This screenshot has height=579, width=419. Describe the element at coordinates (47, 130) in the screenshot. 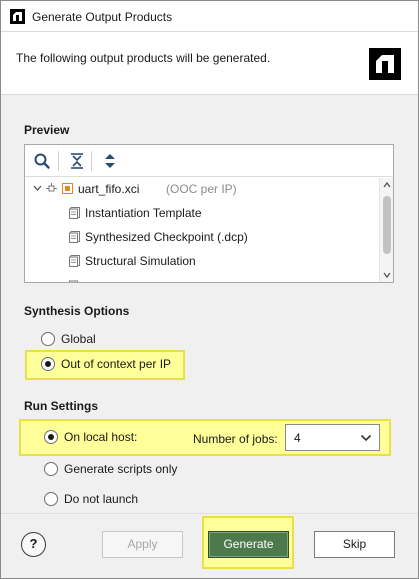

I see `preview-label: Preview` at that location.